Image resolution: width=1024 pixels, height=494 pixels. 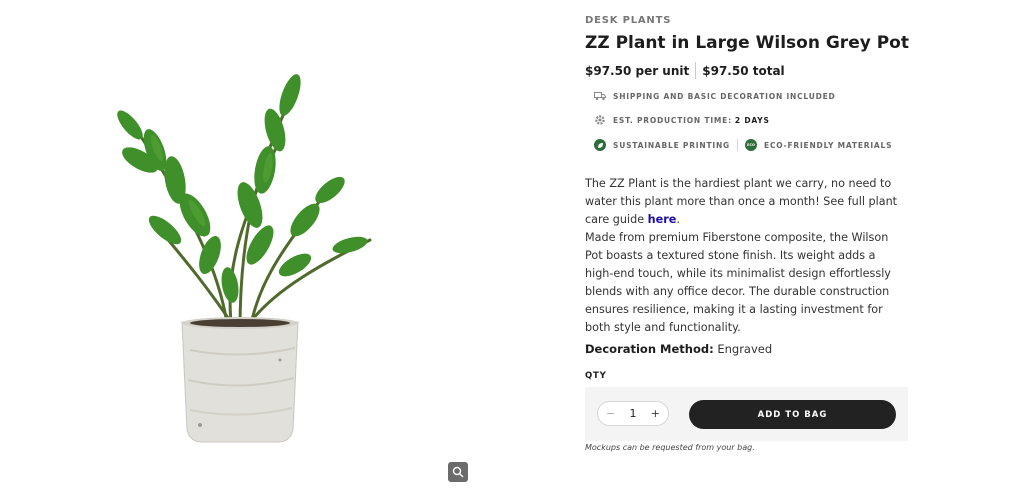 What do you see at coordinates (600, 120) in the screenshot?
I see `gear-icon` at bounding box center [600, 120].